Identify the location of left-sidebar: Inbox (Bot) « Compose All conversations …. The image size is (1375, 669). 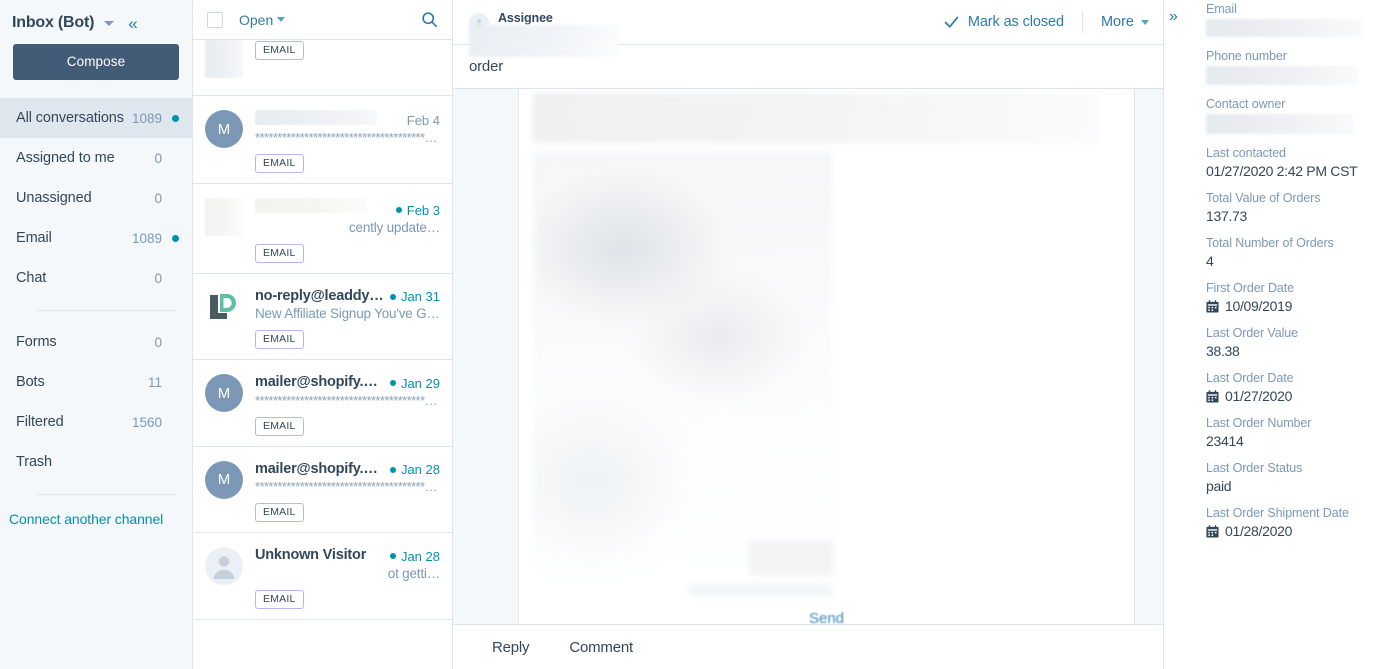
(96, 334).